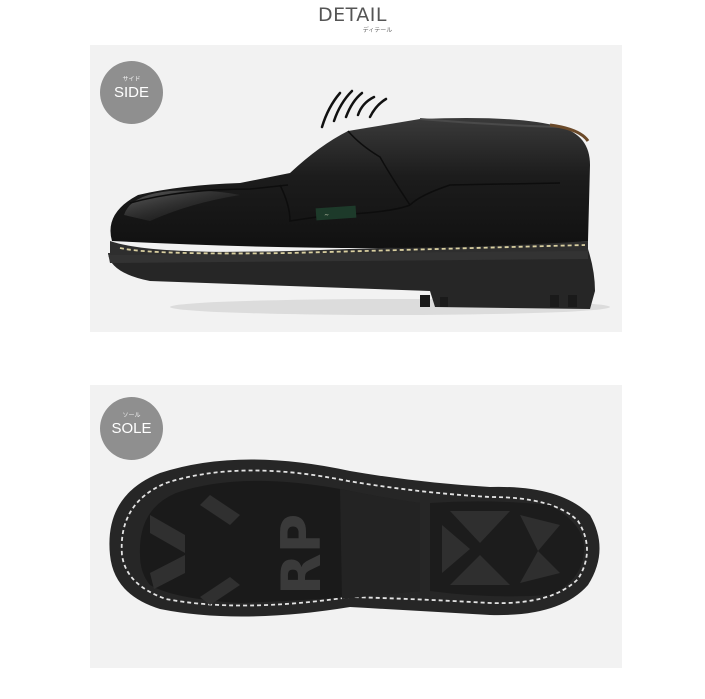 The image size is (705, 699). I want to click on side-badge-label: SIDE, so click(131, 92).